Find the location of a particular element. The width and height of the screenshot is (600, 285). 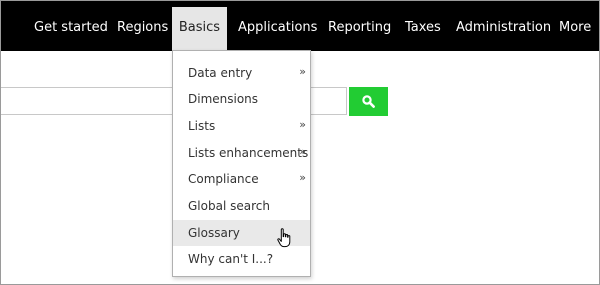

nav-reporting: Reporting is located at coordinates (359, 26).